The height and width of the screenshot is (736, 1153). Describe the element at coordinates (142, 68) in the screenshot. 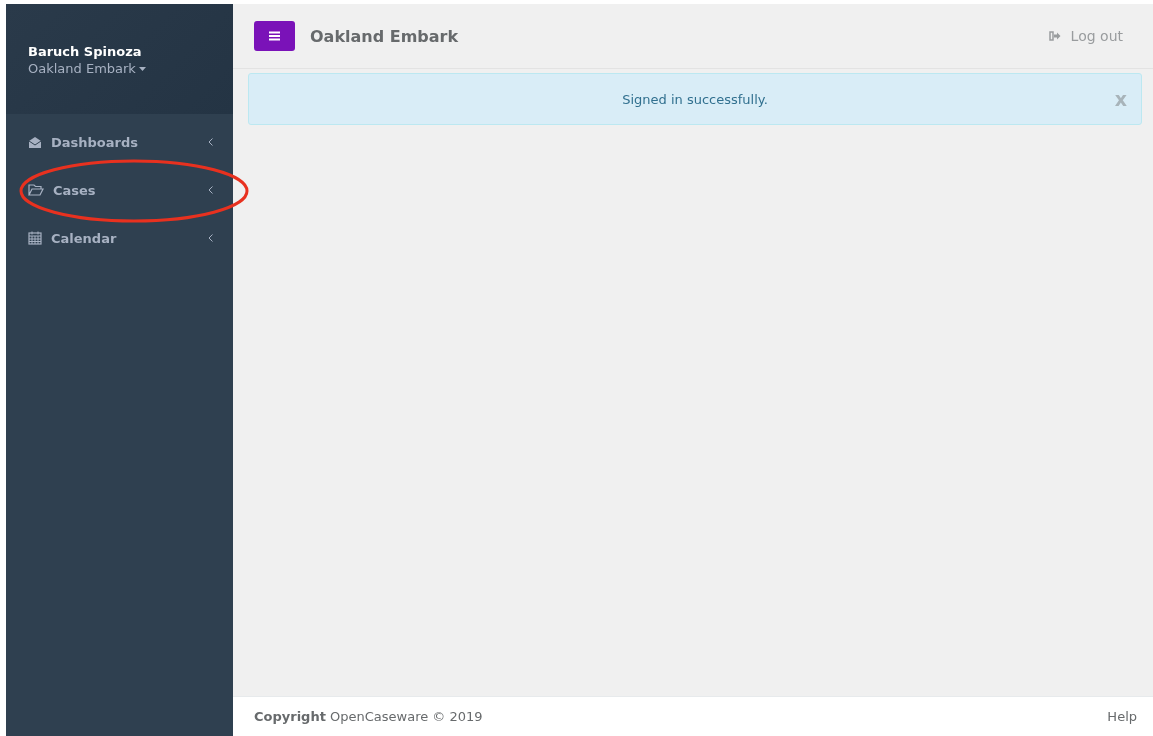

I see `caret-icon` at that location.